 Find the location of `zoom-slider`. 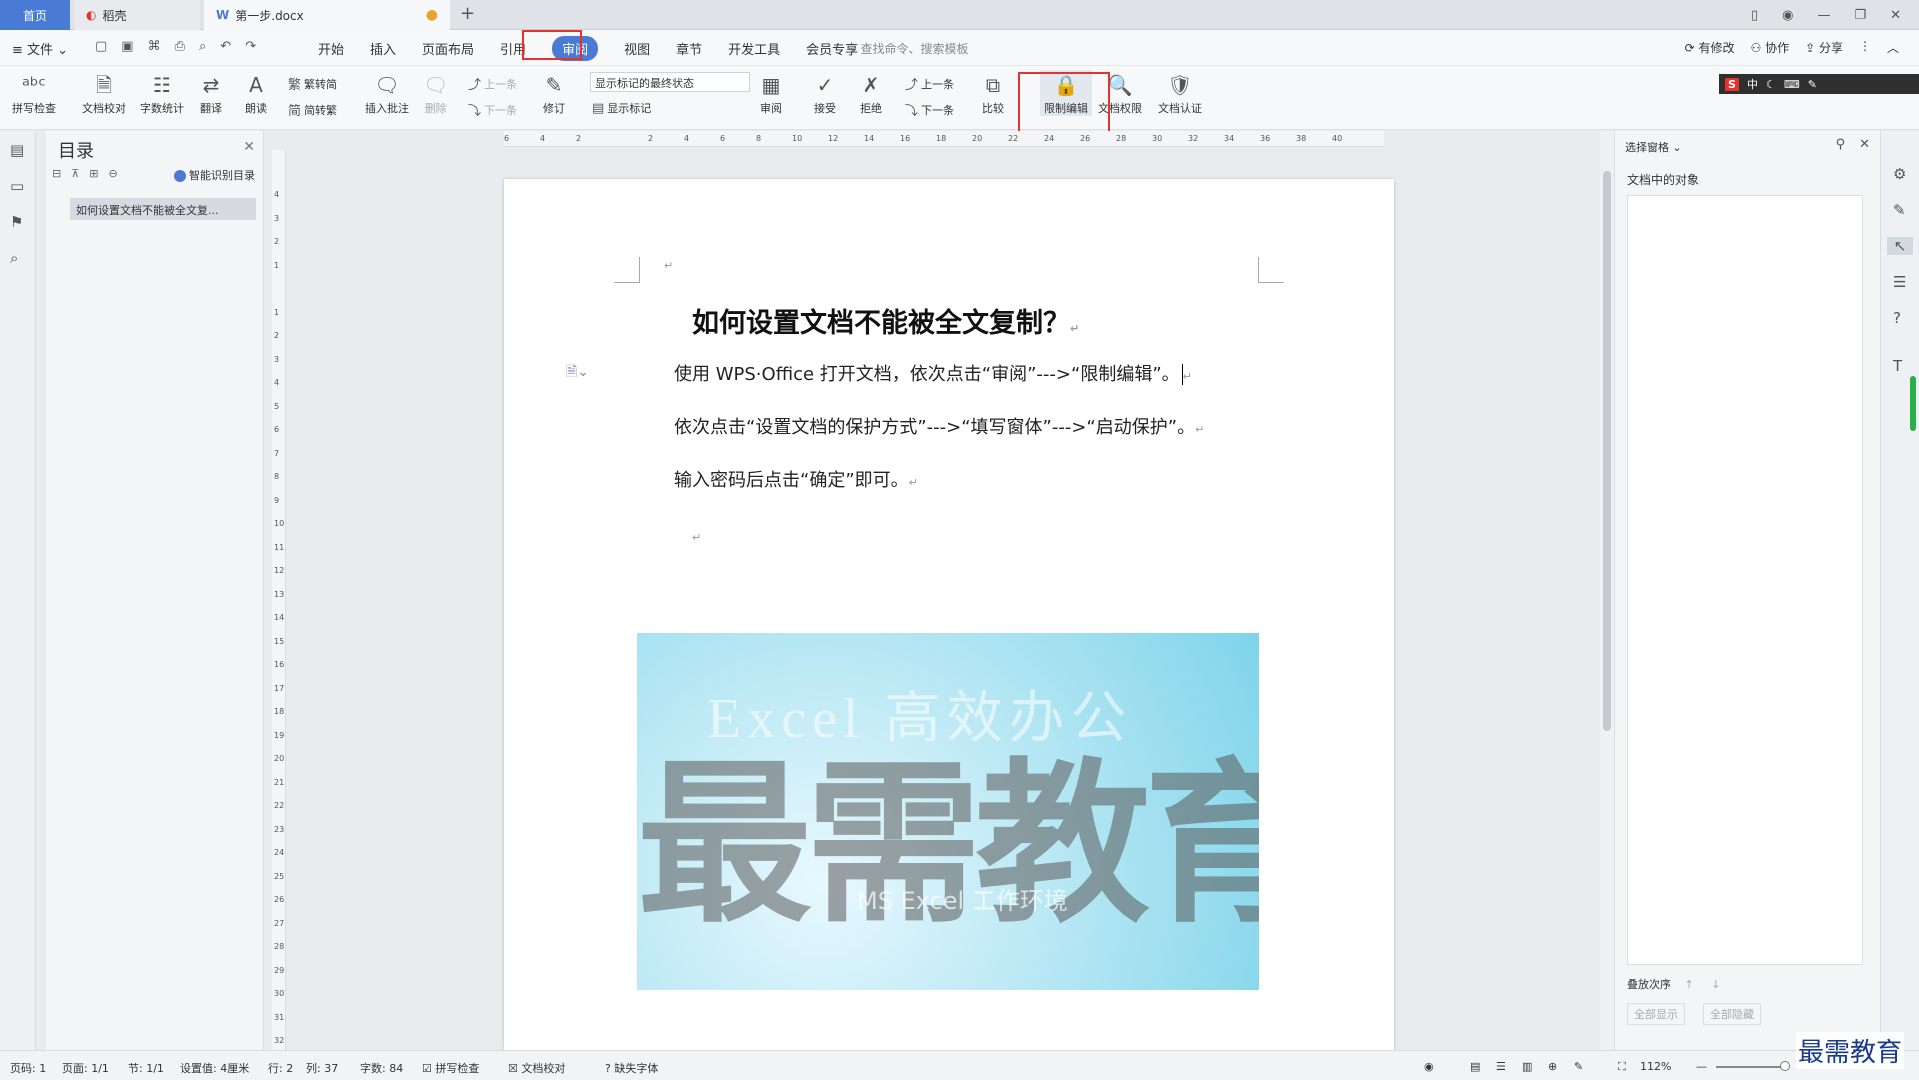

zoom-slider is located at coordinates (1751, 1067).